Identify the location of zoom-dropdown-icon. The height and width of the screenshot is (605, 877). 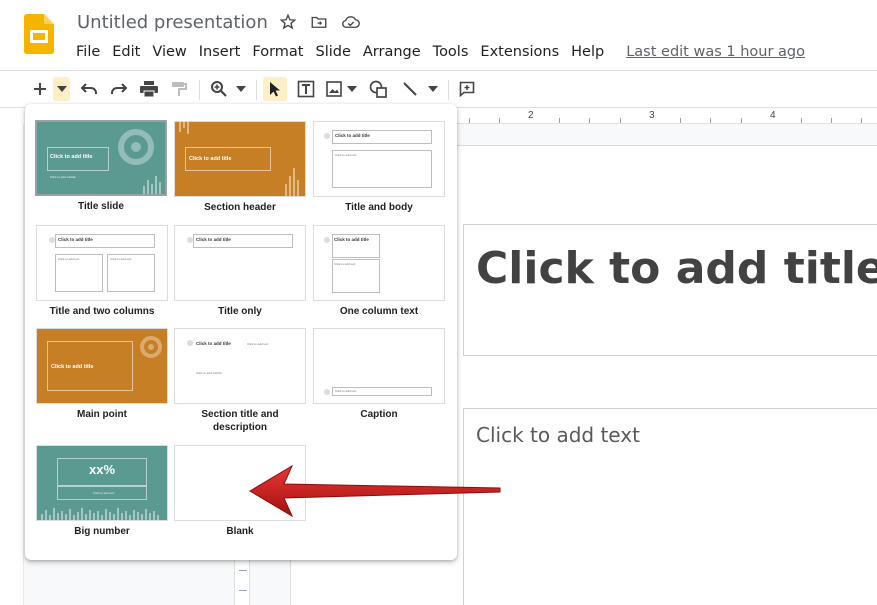
(241, 89).